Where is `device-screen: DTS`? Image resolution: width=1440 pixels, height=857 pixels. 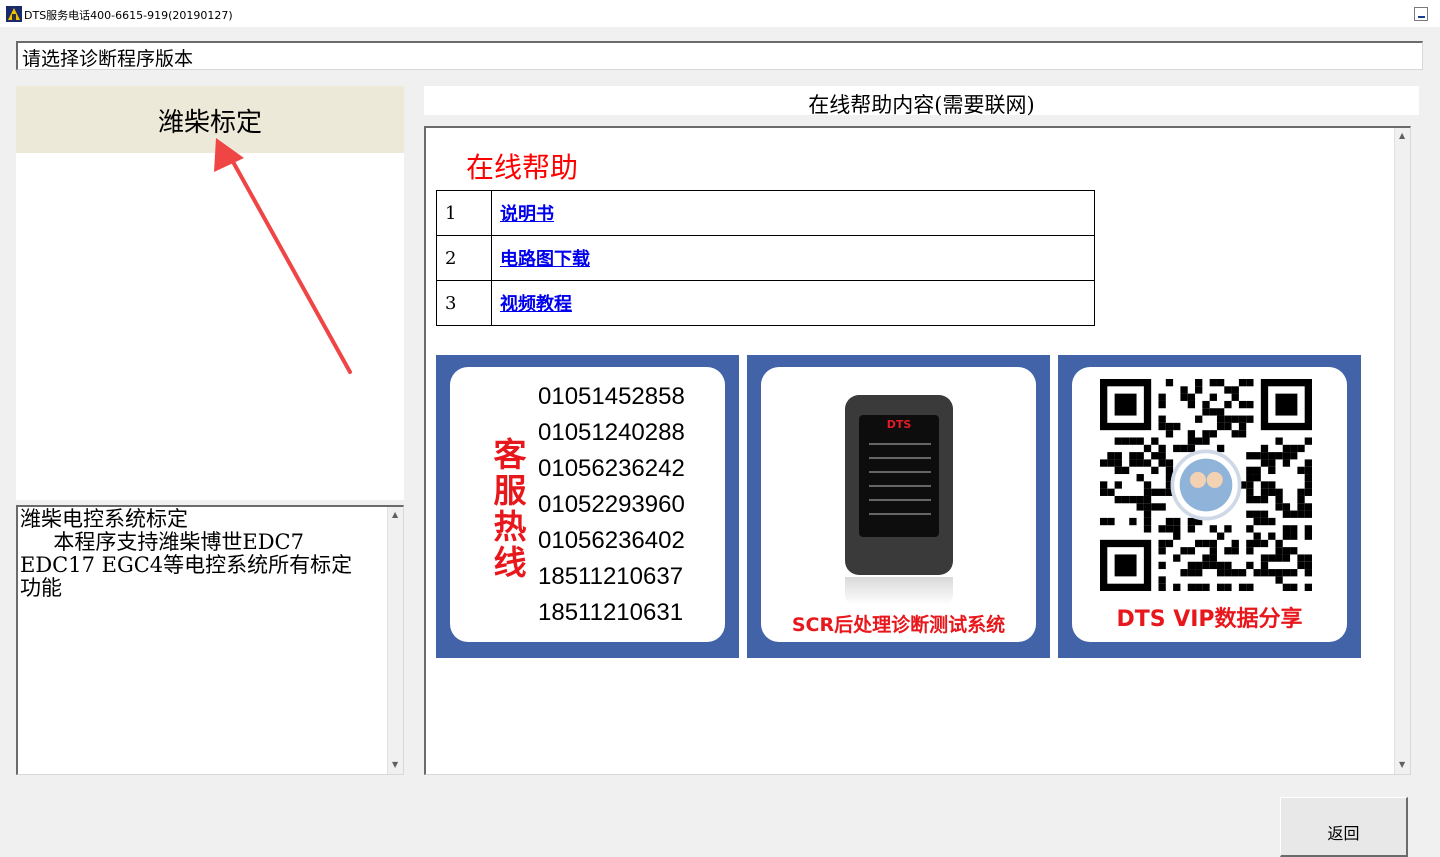
device-screen: DTS is located at coordinates (899, 476).